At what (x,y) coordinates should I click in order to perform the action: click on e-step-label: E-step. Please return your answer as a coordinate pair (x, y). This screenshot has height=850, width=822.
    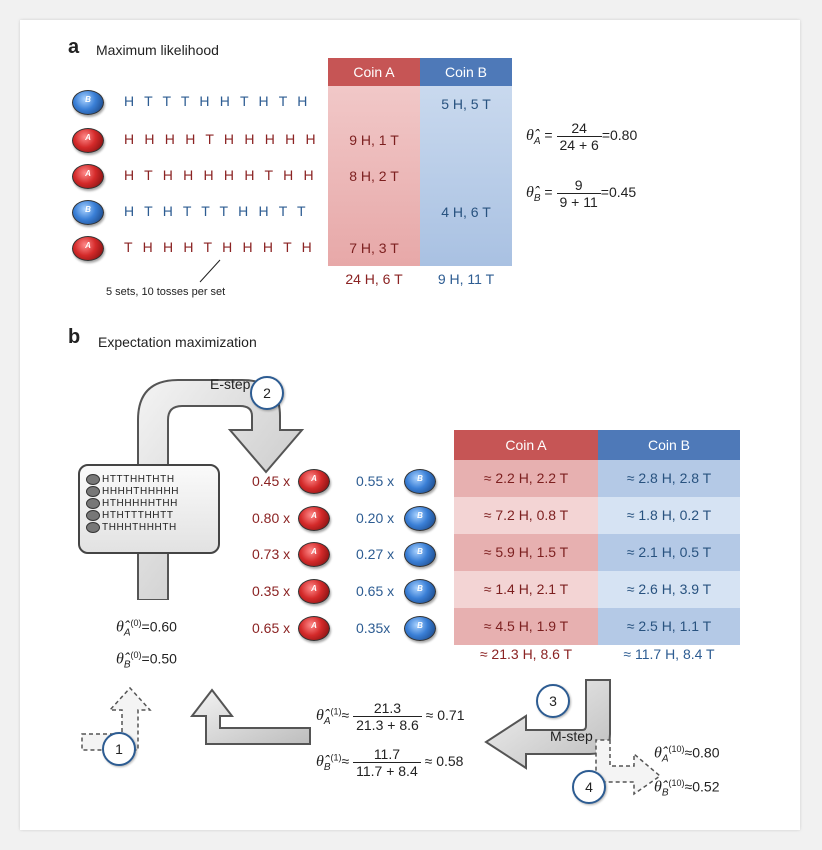
    Looking at the image, I should click on (230, 384).